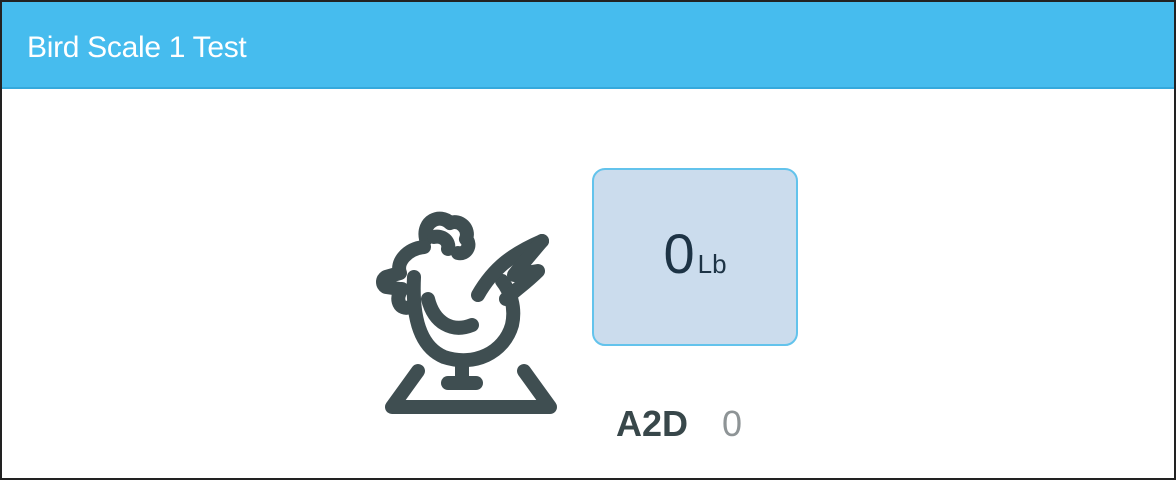  What do you see at coordinates (466, 312) in the screenshot?
I see `bird-on-scale-icon` at bounding box center [466, 312].